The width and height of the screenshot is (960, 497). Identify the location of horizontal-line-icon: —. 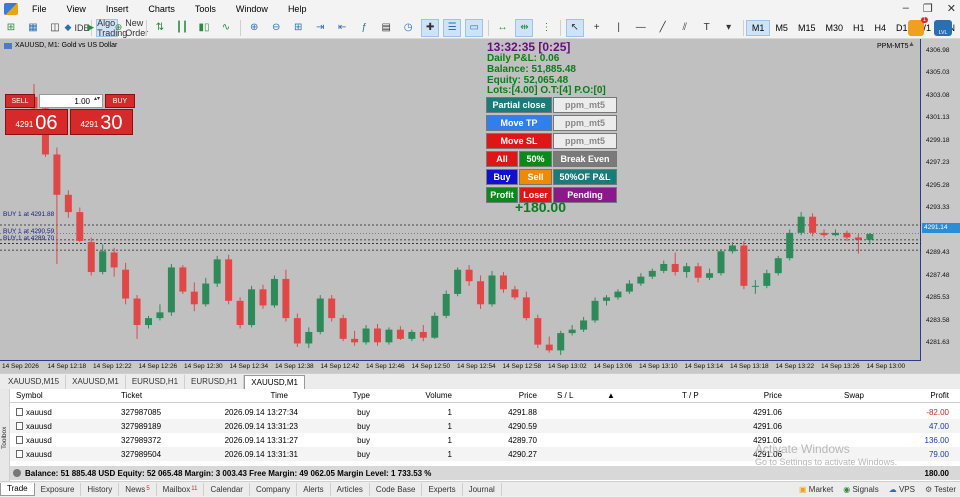
(641, 28).